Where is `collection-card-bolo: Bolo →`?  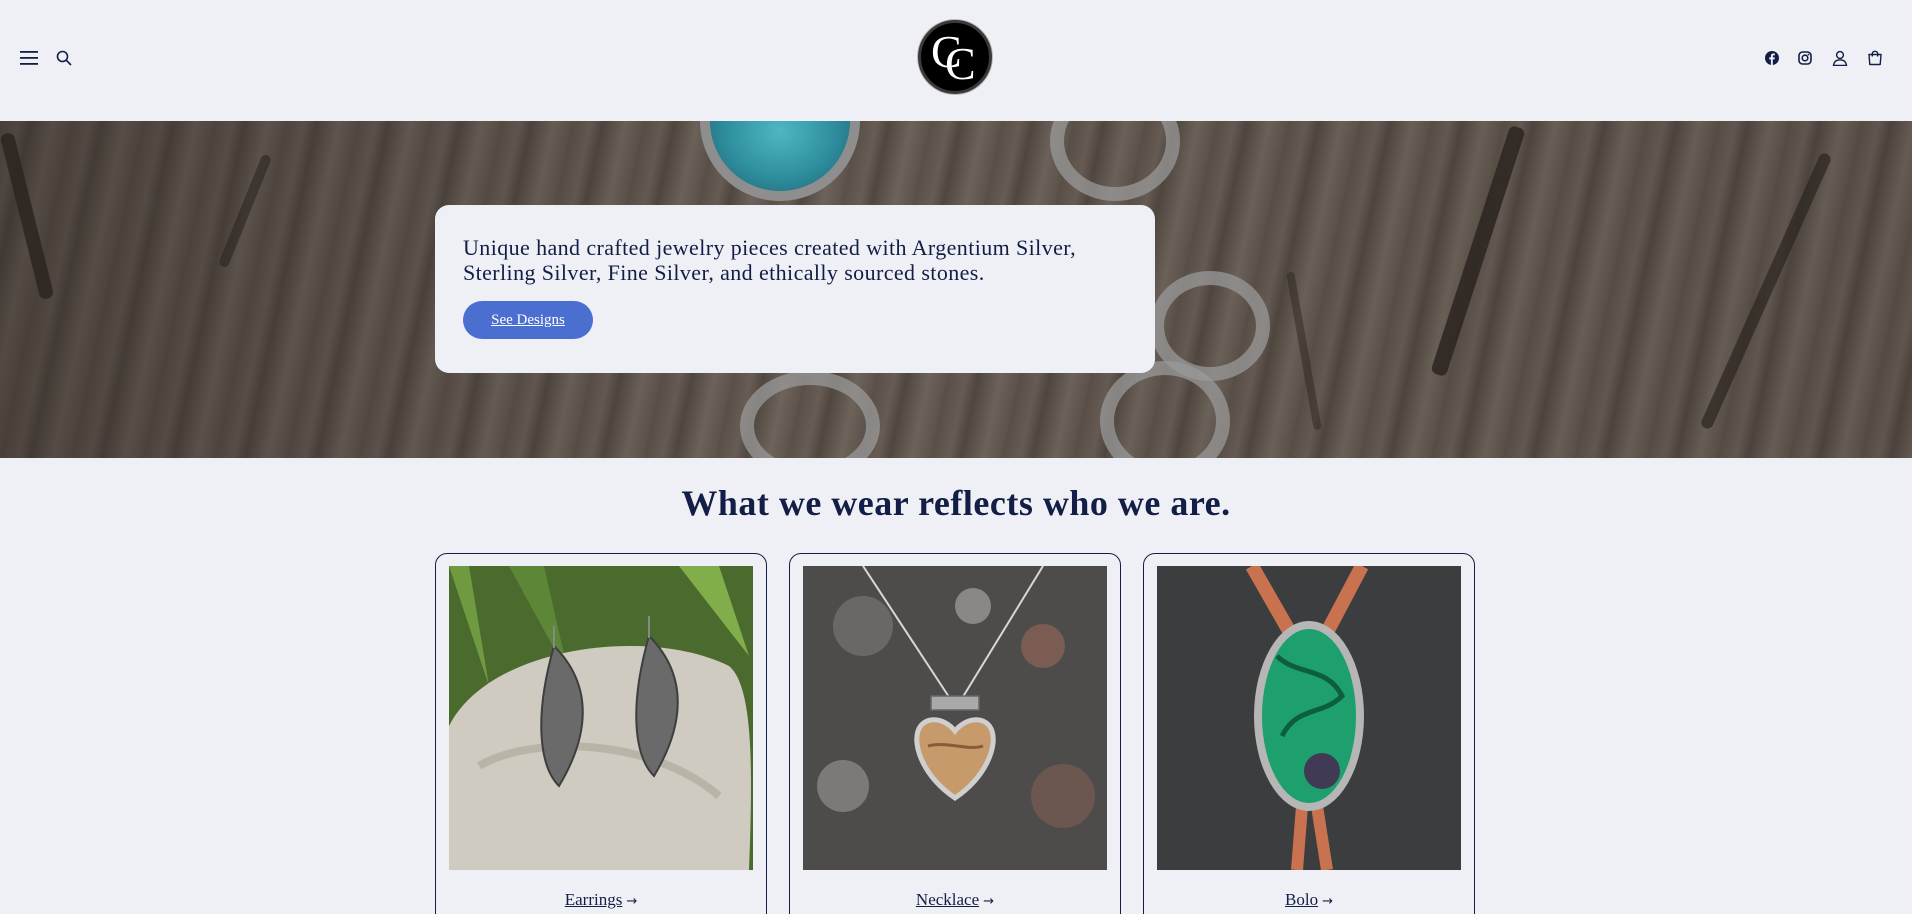 collection-card-bolo: Bolo → is located at coordinates (1309, 733).